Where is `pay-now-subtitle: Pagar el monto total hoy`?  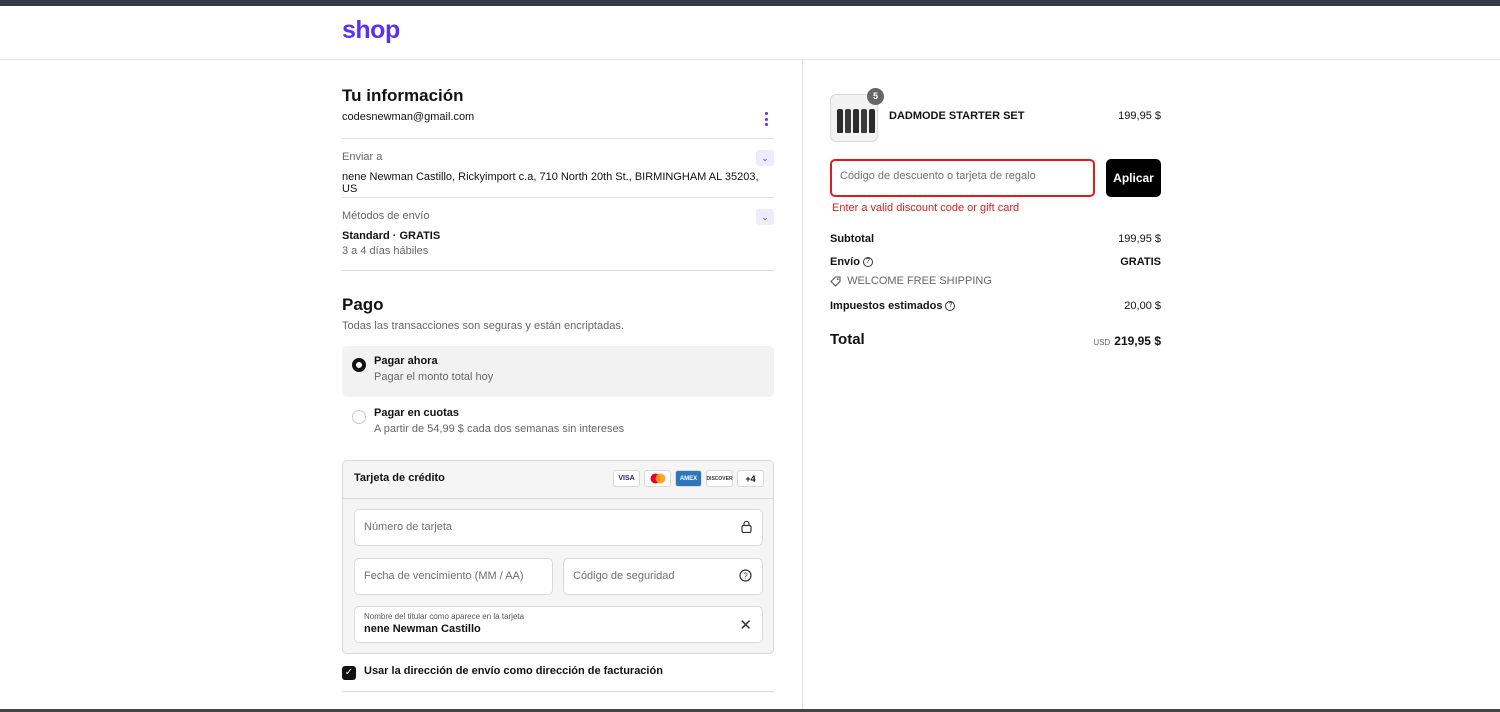
pay-now-subtitle: Pagar el monto total hoy is located at coordinates (434, 377).